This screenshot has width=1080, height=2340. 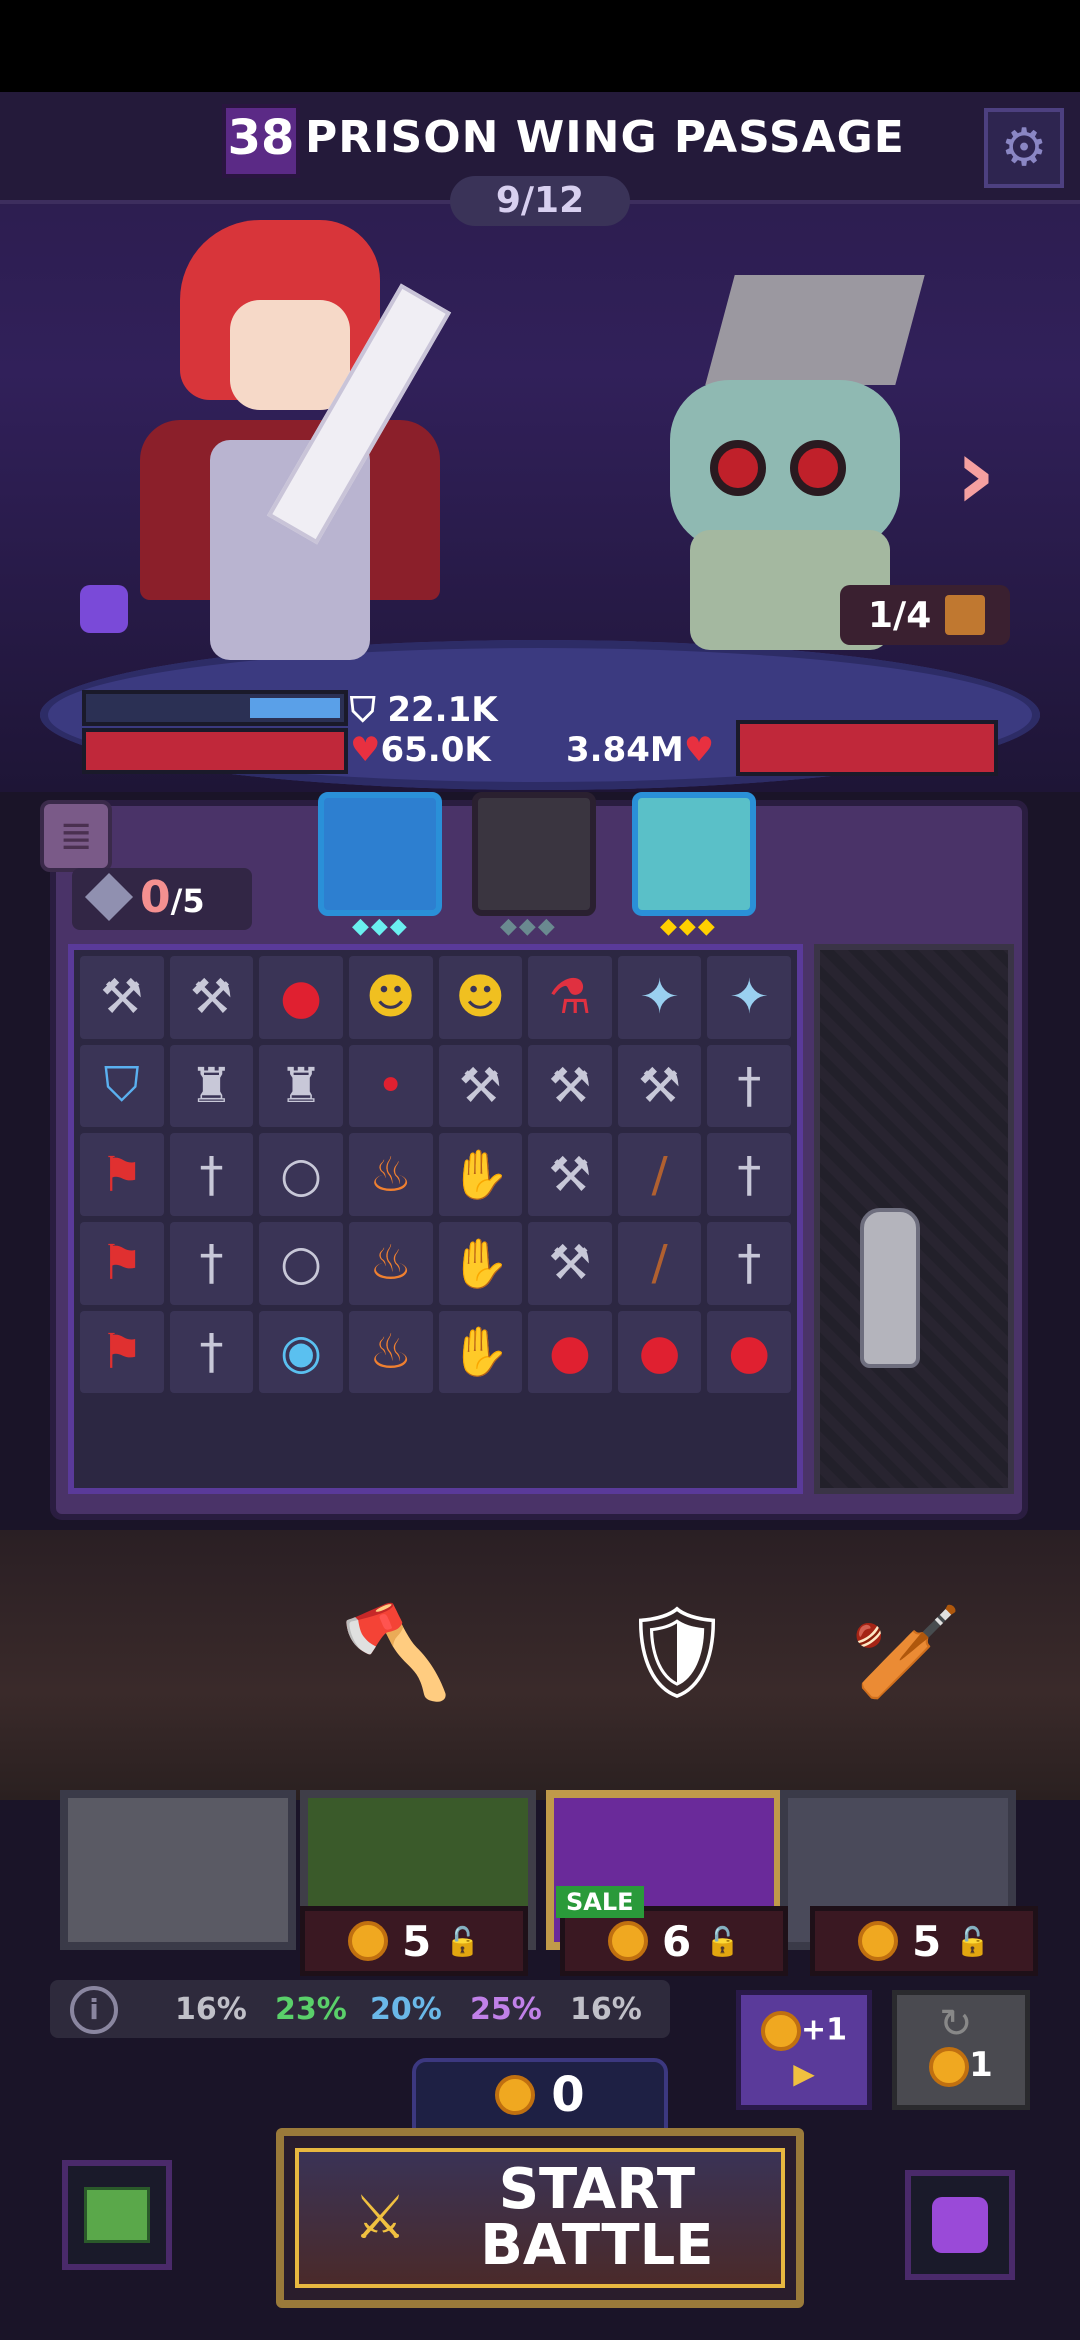 What do you see at coordinates (605, 137) in the screenshot?
I see `page-title: PRISON WING PASSAGE` at bounding box center [605, 137].